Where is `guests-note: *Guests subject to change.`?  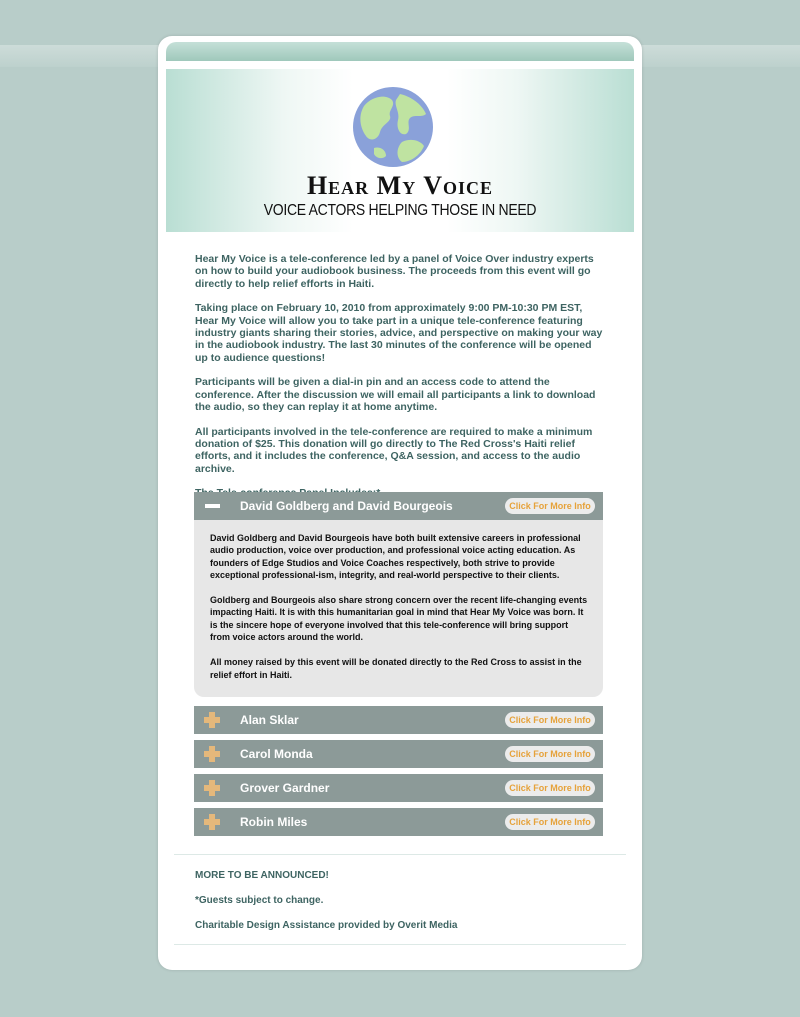 guests-note: *Guests subject to change. is located at coordinates (259, 900).